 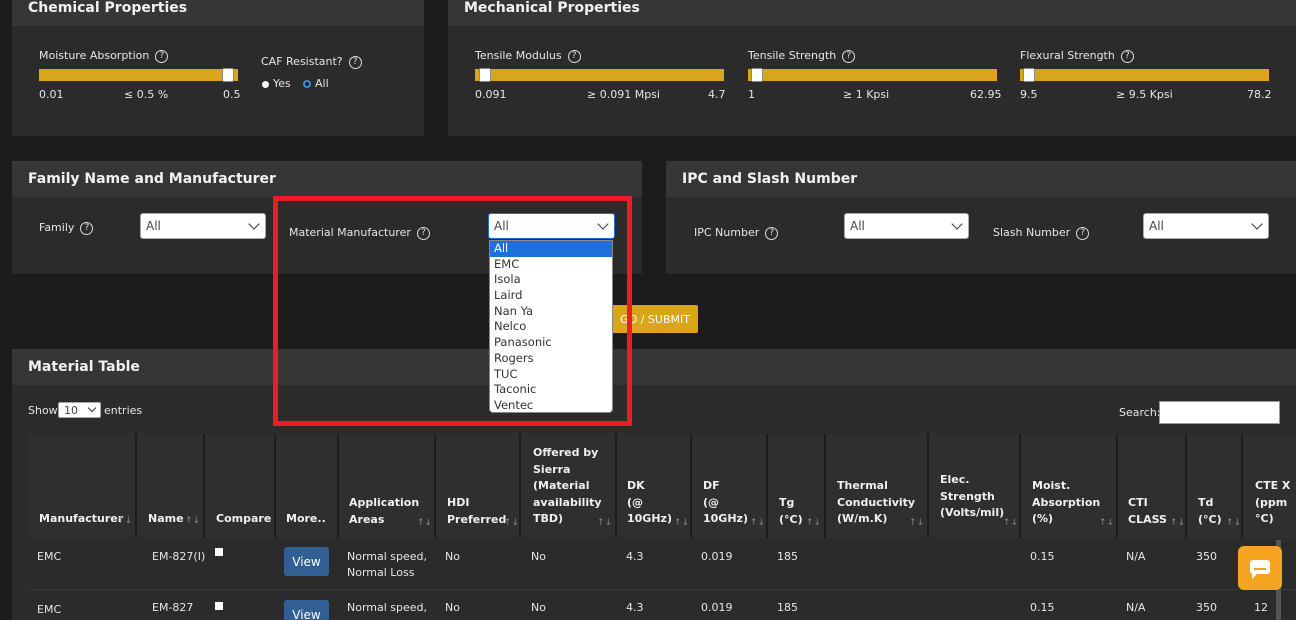 What do you see at coordinates (179, 556) in the screenshot?
I see `cell-name: EM-827(I)` at bounding box center [179, 556].